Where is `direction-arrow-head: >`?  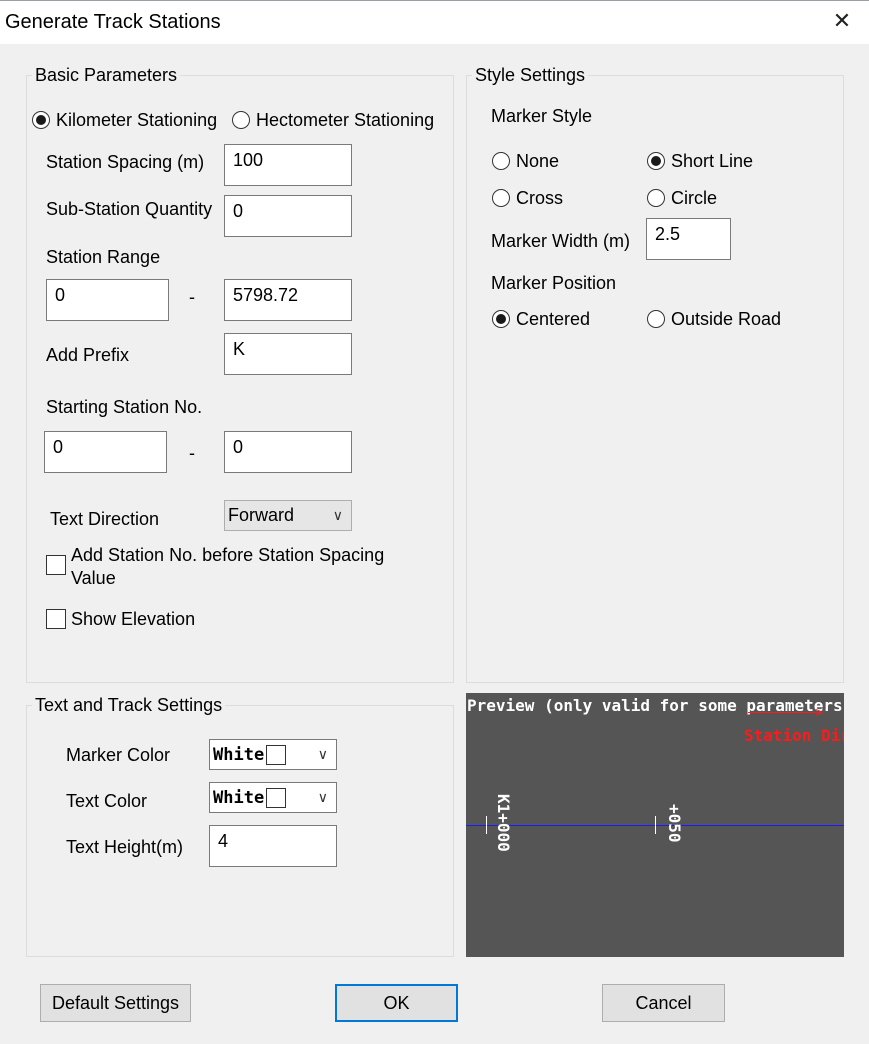
direction-arrow-head: > is located at coordinates (819, 712).